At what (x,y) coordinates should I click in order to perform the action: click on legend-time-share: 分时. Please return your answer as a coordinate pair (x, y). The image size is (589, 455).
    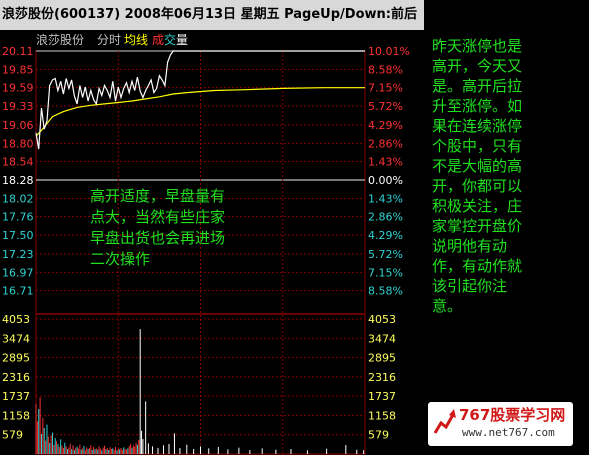
    Looking at the image, I should click on (109, 40).